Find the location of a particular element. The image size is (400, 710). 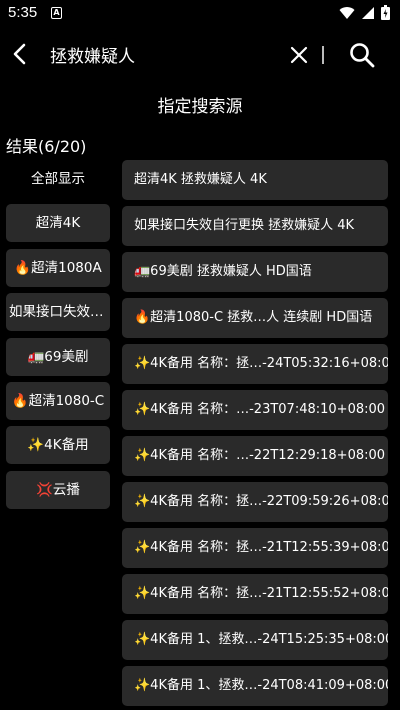

clear-button is located at coordinates (299, 55).